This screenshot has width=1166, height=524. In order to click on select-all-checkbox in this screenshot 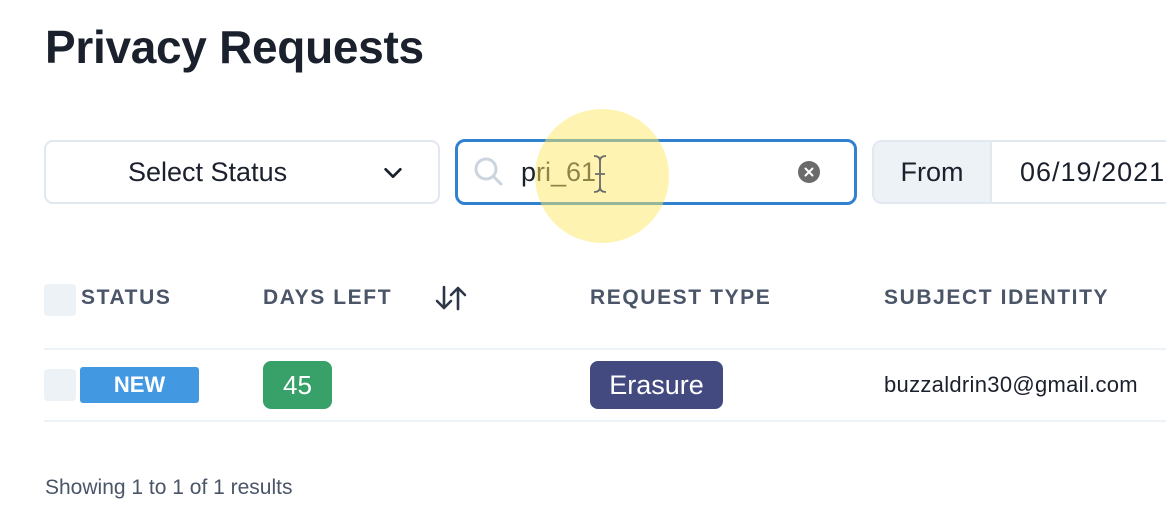, I will do `click(60, 300)`.